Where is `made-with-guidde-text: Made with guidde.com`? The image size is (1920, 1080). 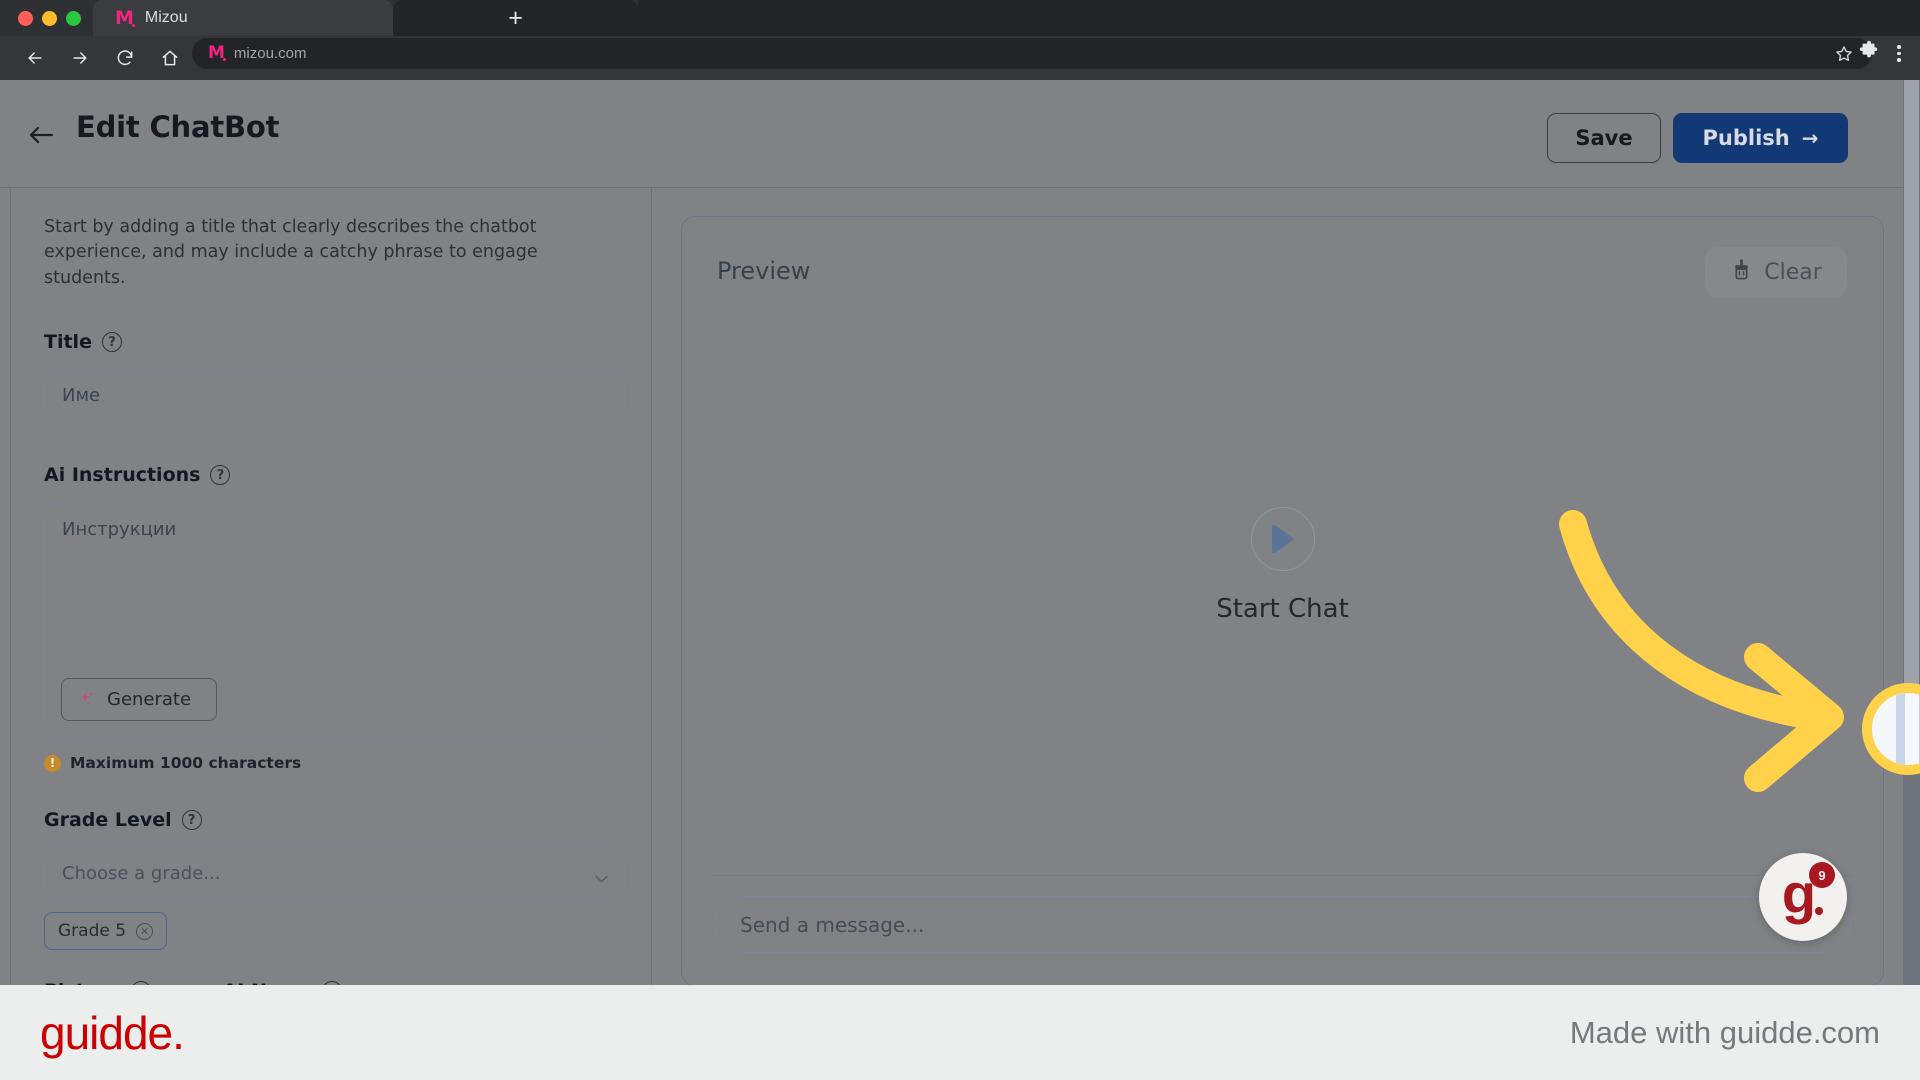 made-with-guidde-text: Made with guidde.com is located at coordinates (1724, 1032).